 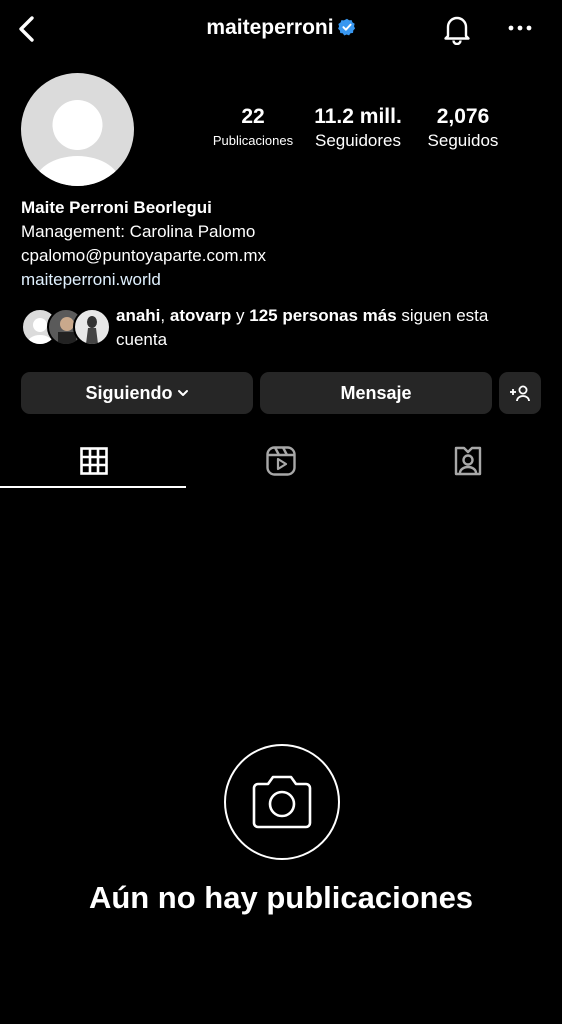 What do you see at coordinates (93, 487) in the screenshot?
I see `active-tab-indicator` at bounding box center [93, 487].